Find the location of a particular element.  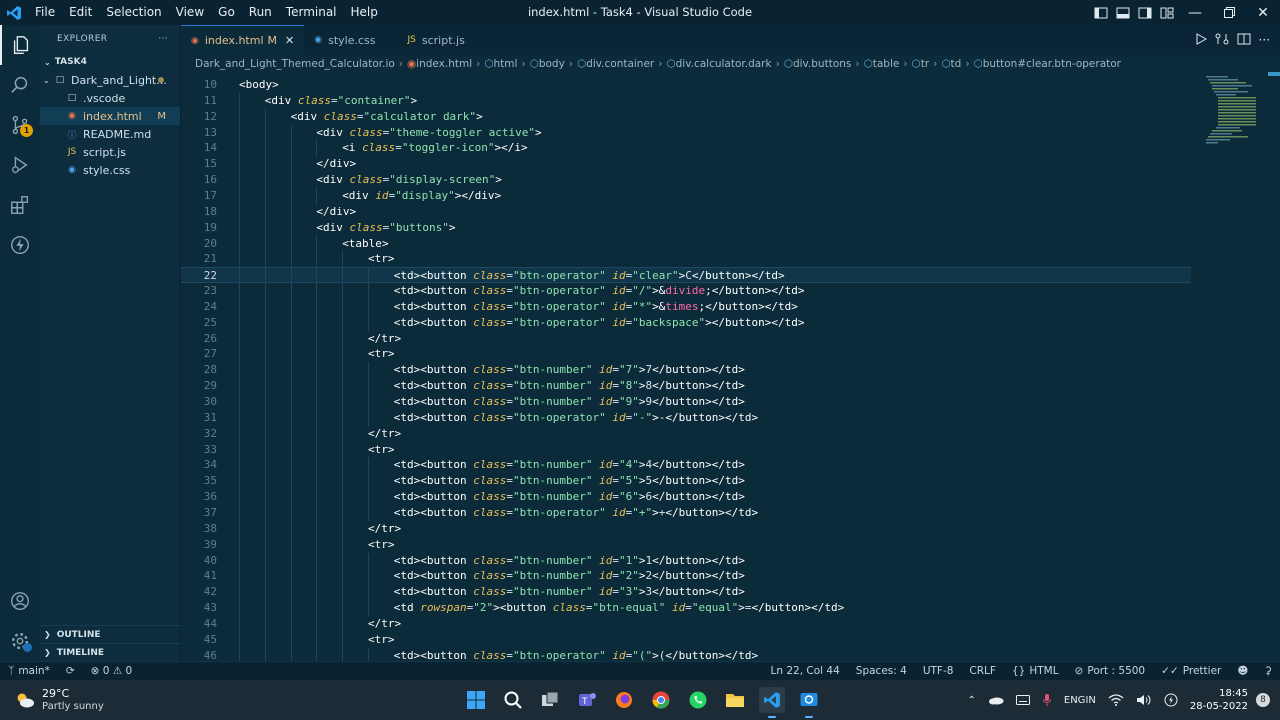

wifi-icon is located at coordinates (1116, 700).